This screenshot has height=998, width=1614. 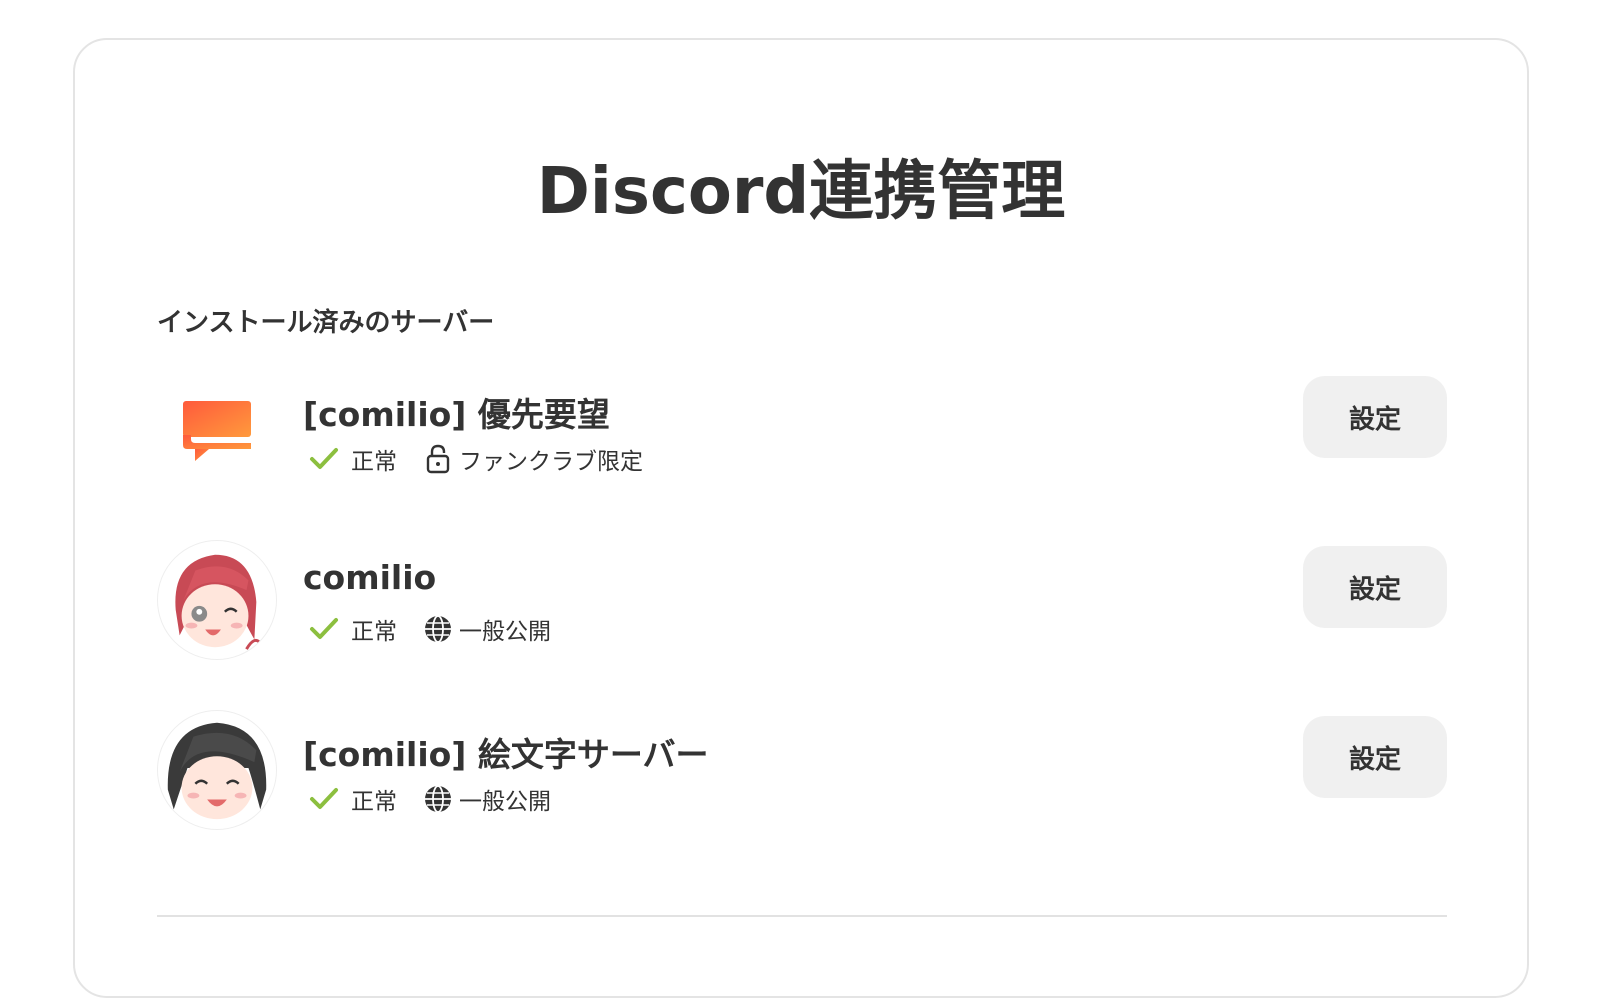 I want to click on avatar-dark-hair-icon, so click(x=217, y=770).